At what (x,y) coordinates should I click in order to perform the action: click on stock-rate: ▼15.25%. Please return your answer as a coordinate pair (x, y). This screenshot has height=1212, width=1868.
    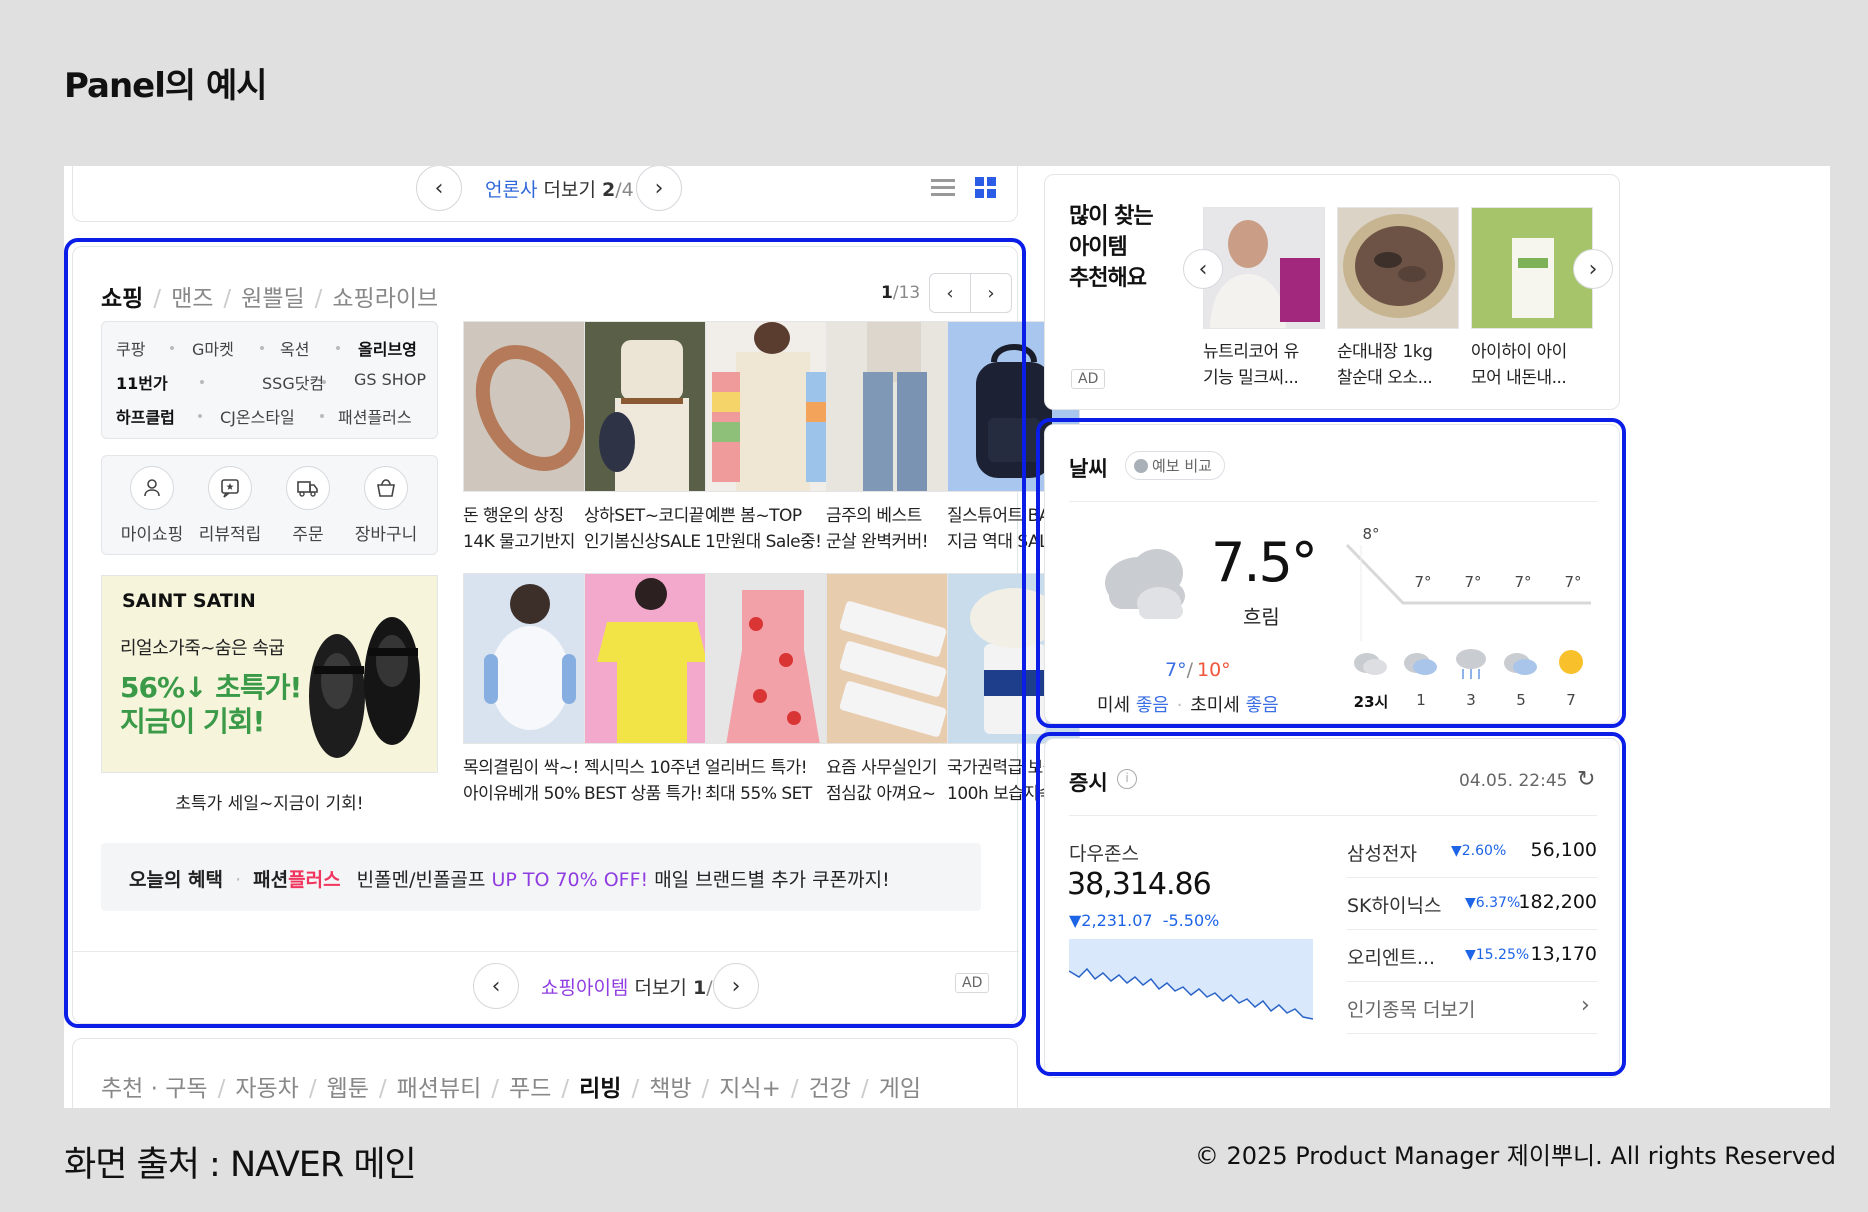
    Looking at the image, I should click on (1497, 955).